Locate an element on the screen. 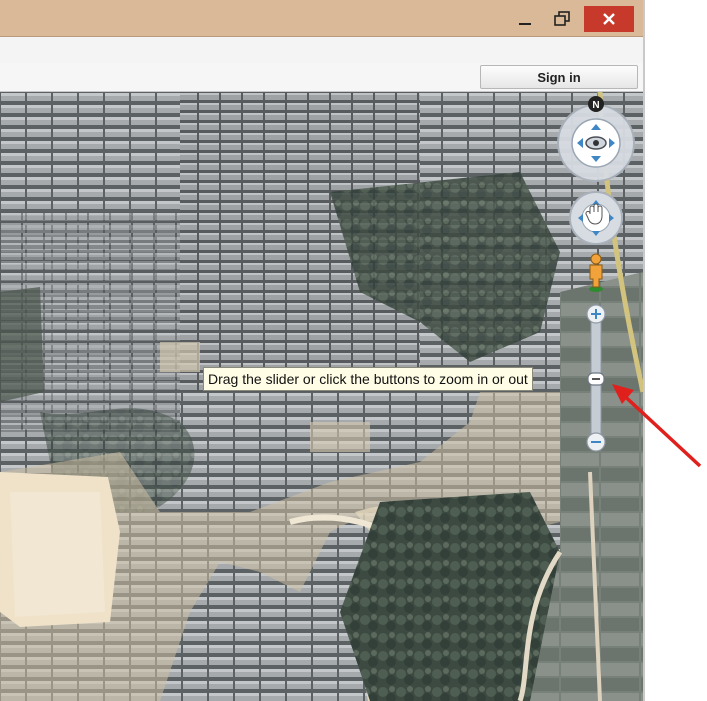 This screenshot has height=701, width=707. toolbar: Sign in is located at coordinates (321, 77).